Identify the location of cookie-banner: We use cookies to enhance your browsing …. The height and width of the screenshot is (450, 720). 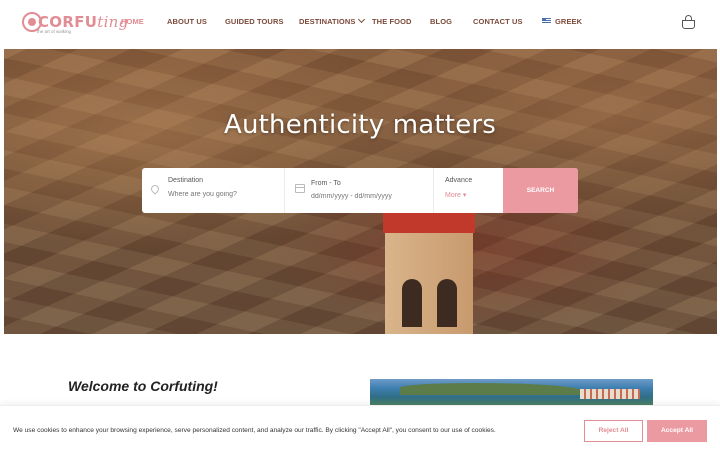
(360, 427).